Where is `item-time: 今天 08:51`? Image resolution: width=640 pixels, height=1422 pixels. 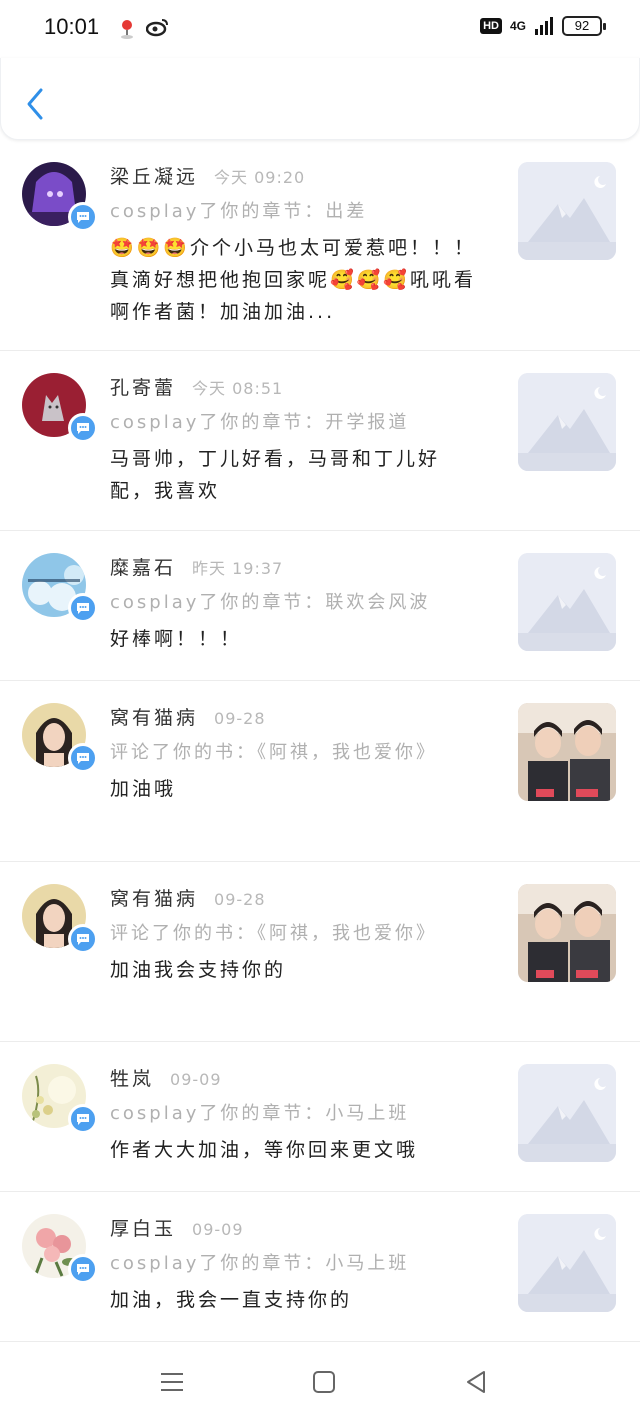 item-time: 今天 08:51 is located at coordinates (238, 388).